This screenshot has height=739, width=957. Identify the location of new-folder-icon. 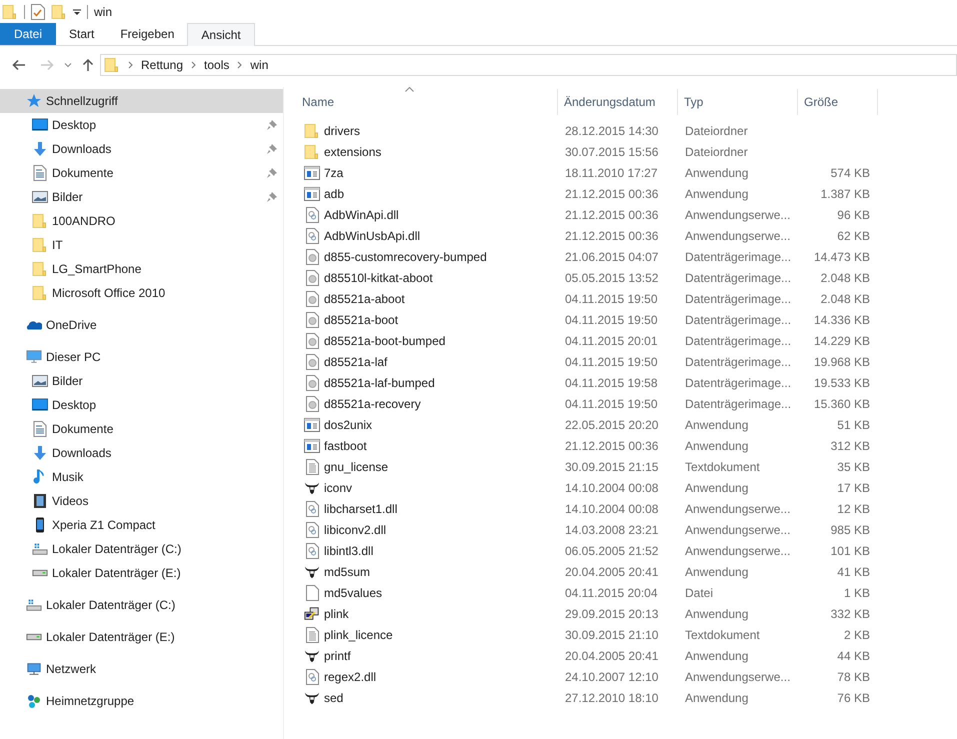
(59, 12).